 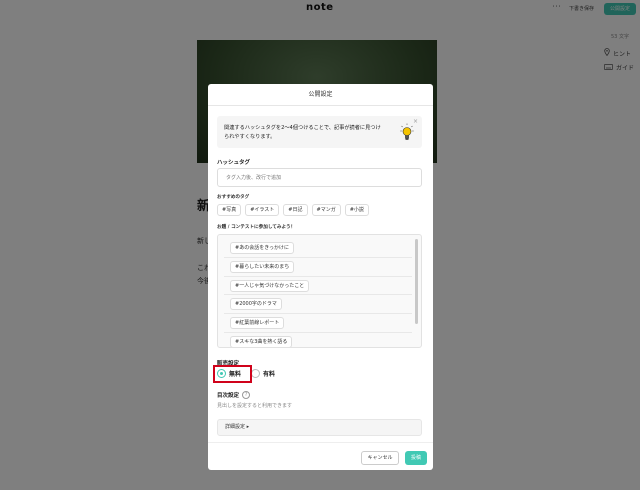 What do you see at coordinates (318, 267) in the screenshot?
I see `list-item: #暮らしたい未来のまち` at bounding box center [318, 267].